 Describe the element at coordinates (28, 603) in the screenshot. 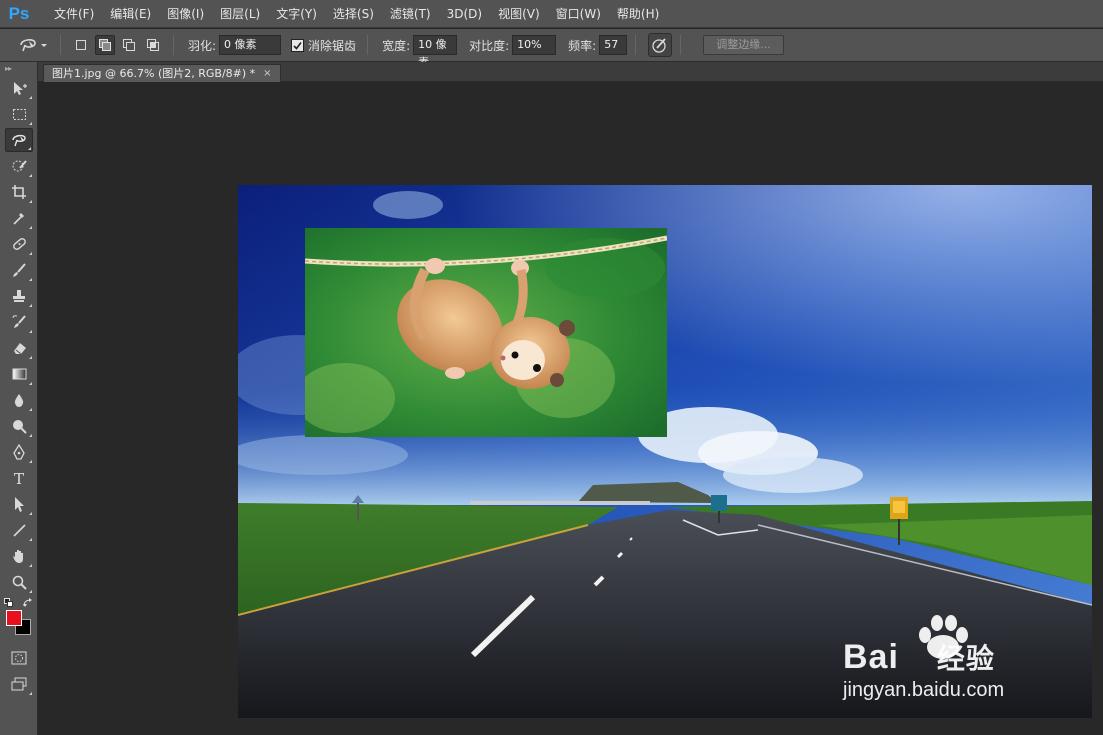

I see `swap-colors-icon` at that location.